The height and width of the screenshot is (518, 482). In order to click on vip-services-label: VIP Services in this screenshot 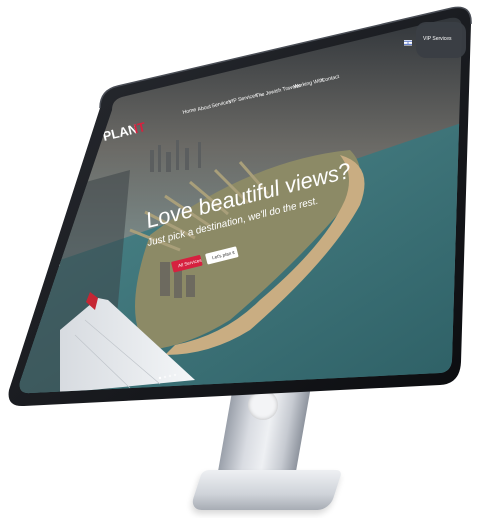, I will do `click(437, 39)`.